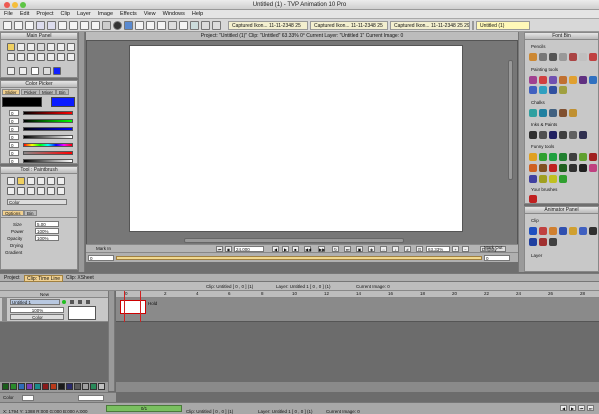 This screenshot has height=414, width=599. What do you see at coordinates (128, 25) in the screenshot?
I see `sphere-icon` at bounding box center [128, 25].